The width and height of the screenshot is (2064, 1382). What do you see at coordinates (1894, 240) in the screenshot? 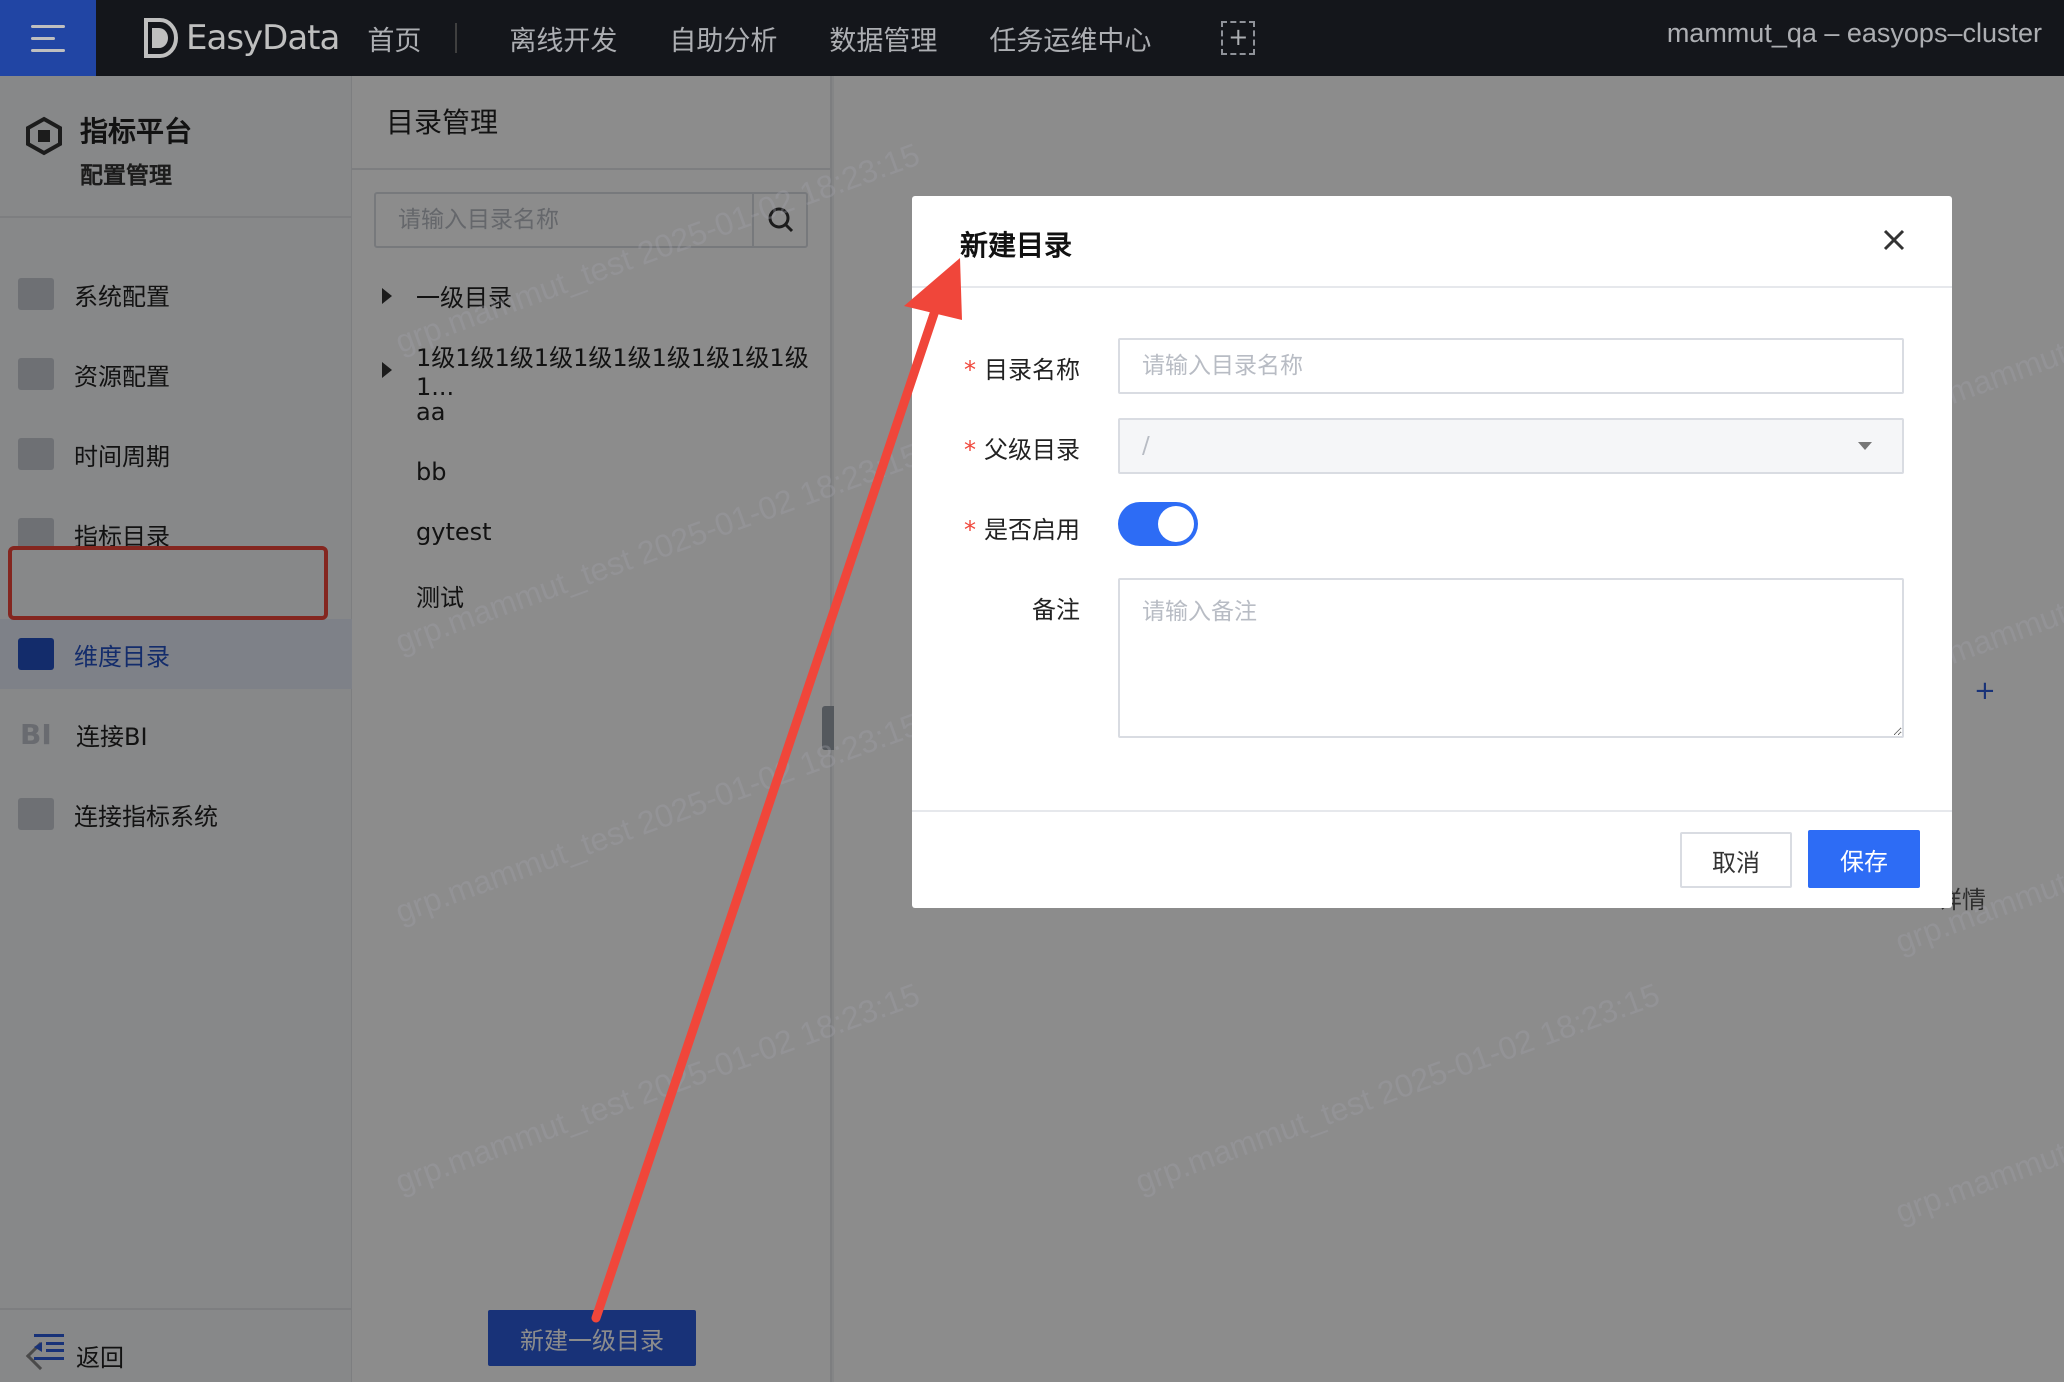
I see `close-icon` at bounding box center [1894, 240].